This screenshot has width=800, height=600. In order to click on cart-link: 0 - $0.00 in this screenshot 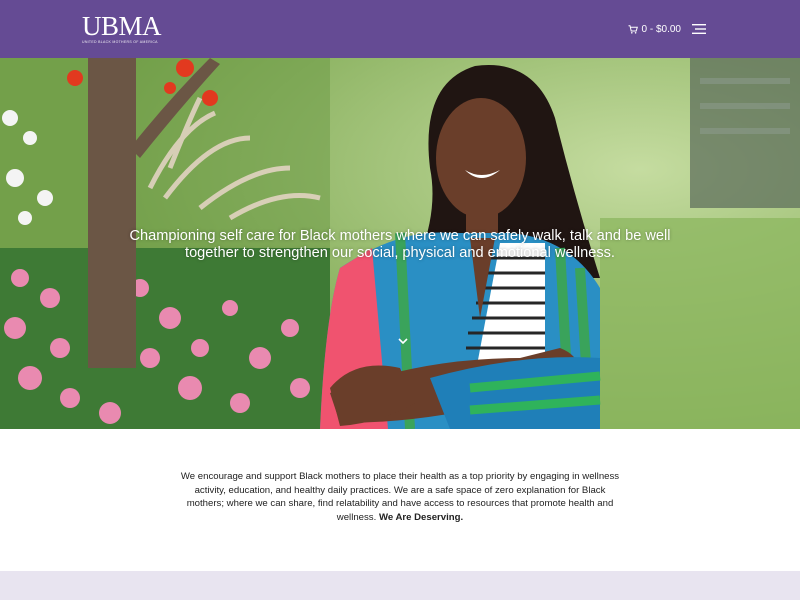, I will do `click(654, 29)`.